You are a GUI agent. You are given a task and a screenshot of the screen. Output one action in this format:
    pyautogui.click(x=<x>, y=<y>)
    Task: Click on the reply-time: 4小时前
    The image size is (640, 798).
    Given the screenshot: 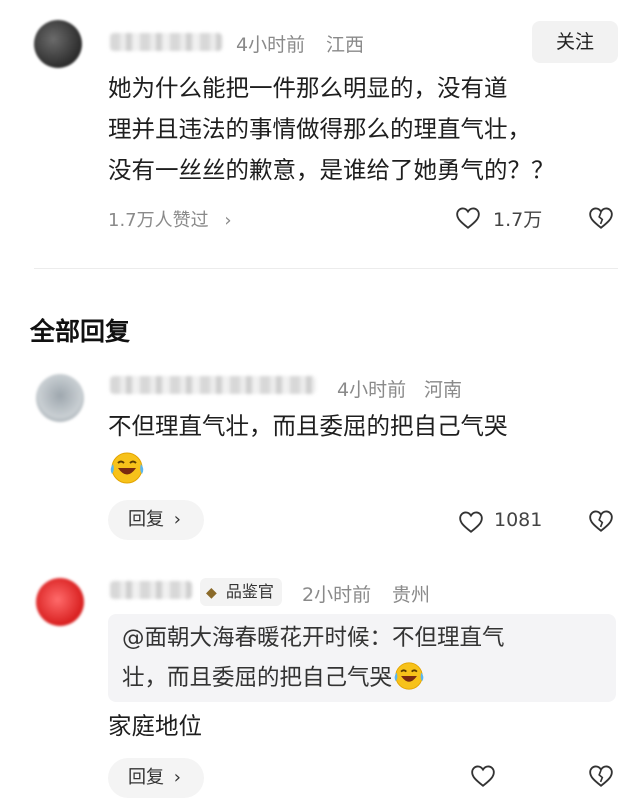 What is the action you would take?
    pyautogui.click(x=372, y=390)
    